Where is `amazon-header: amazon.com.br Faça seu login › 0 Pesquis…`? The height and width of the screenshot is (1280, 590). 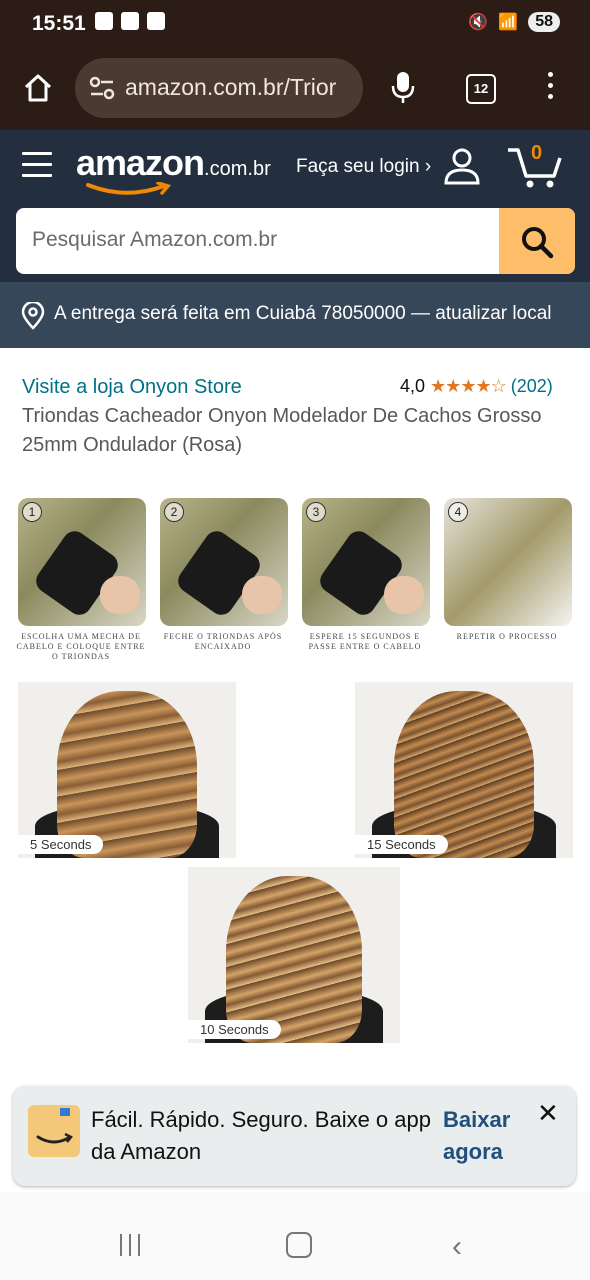 amazon-header: amazon.com.br Faça seu login › 0 Pesquis… is located at coordinates (295, 206).